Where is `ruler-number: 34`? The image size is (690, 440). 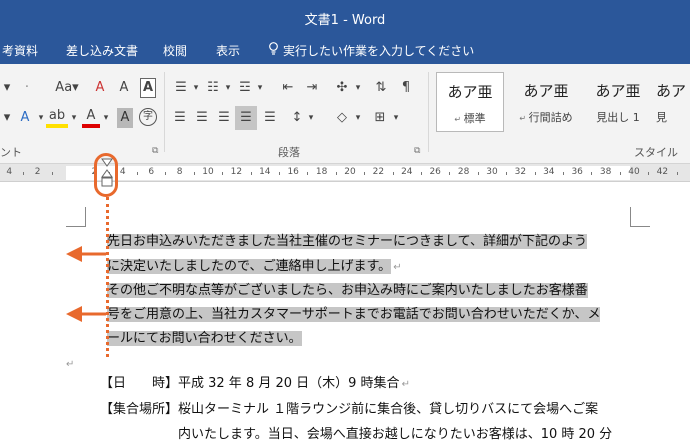 ruler-number: 34 is located at coordinates (549, 172).